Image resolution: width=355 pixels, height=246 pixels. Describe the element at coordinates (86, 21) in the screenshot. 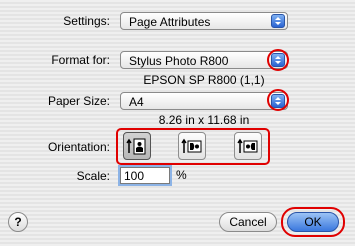

I see `settings-label: Settings:` at that location.